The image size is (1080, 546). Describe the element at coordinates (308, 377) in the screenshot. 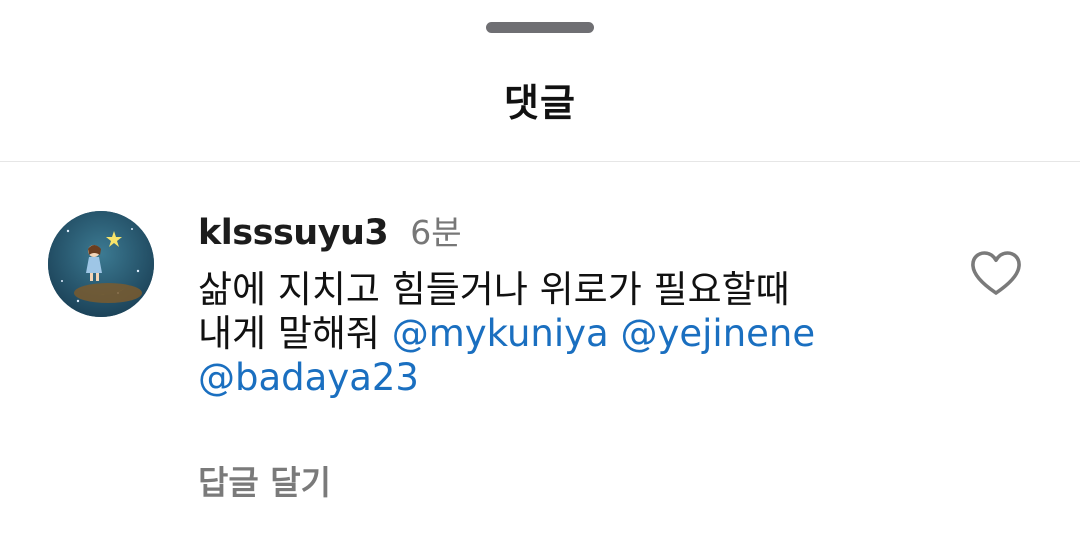

I see `mention-link: @badaya23` at that location.